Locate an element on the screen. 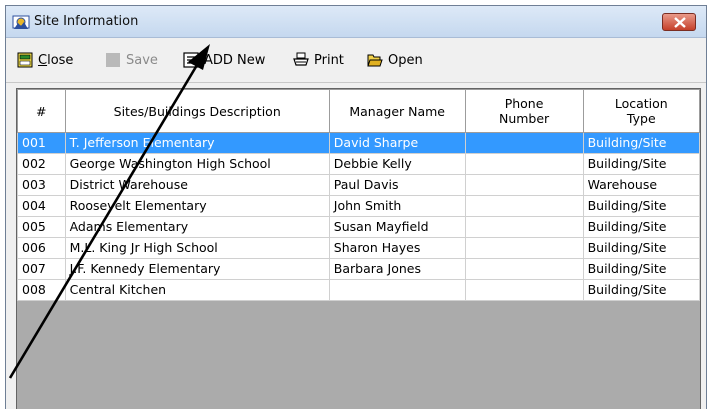 This screenshot has height=409, width=710. row-number-cell: 008 is located at coordinates (41, 290).